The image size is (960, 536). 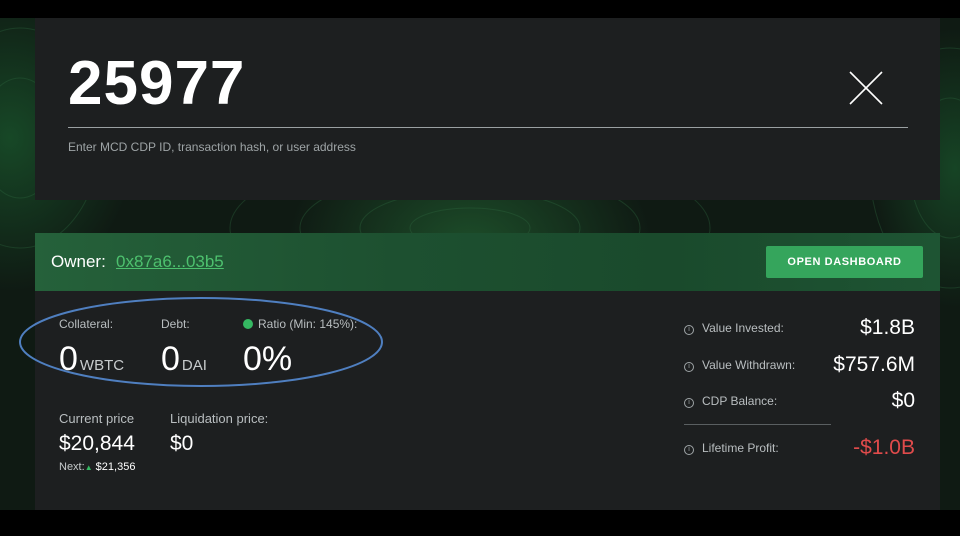 I want to click on value-invested-label-group: i Value Invested:, so click(x=734, y=328).